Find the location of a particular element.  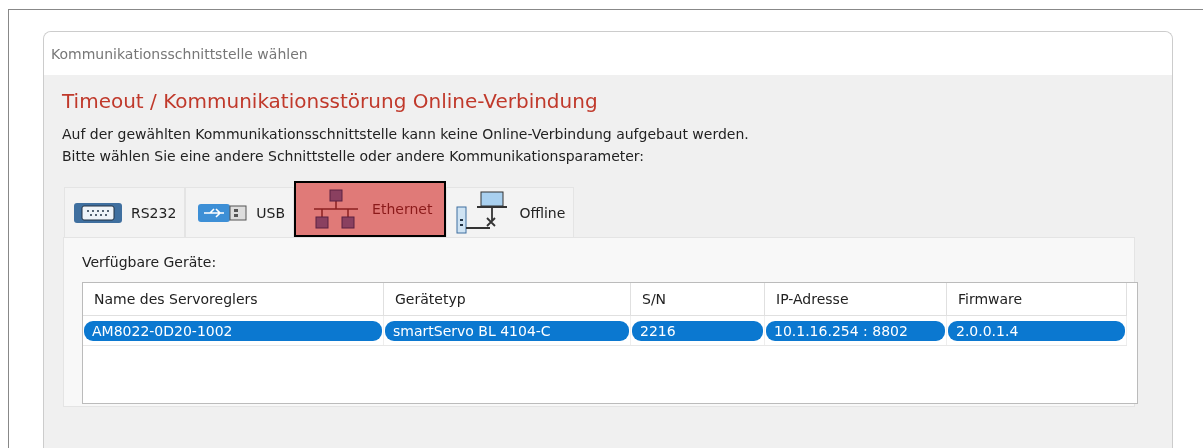

message-text: Auf der gewählten Kommunikationsschnittstelle kann keine Online-Verbindung aufgebaut werden. is located at coordinates (406, 134).